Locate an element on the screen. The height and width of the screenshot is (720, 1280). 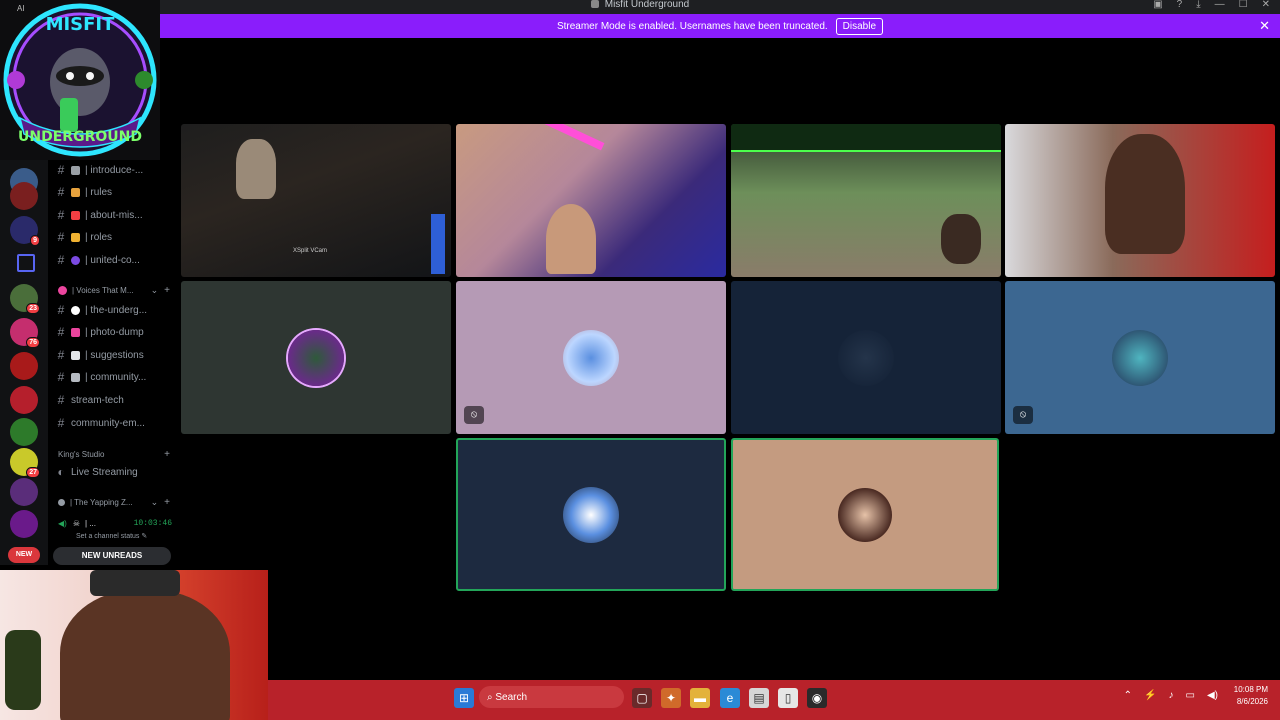
inbox-icon: ▣ is located at coordinates (1157, 5).